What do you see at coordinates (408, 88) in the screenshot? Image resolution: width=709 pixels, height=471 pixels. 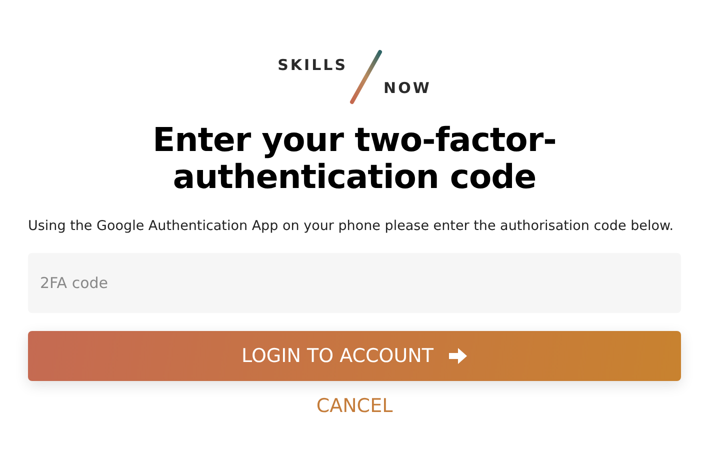 I see `logo-text: NOW` at bounding box center [408, 88].